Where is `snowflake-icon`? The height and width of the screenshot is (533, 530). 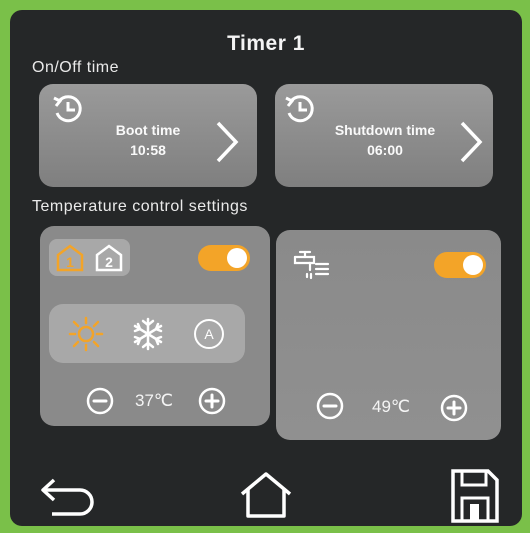 snowflake-icon is located at coordinates (148, 334).